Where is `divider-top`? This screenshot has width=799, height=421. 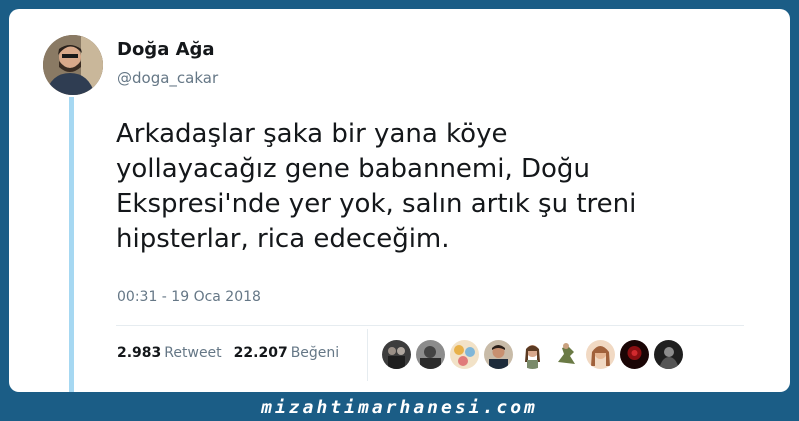
divider-top is located at coordinates (430, 325).